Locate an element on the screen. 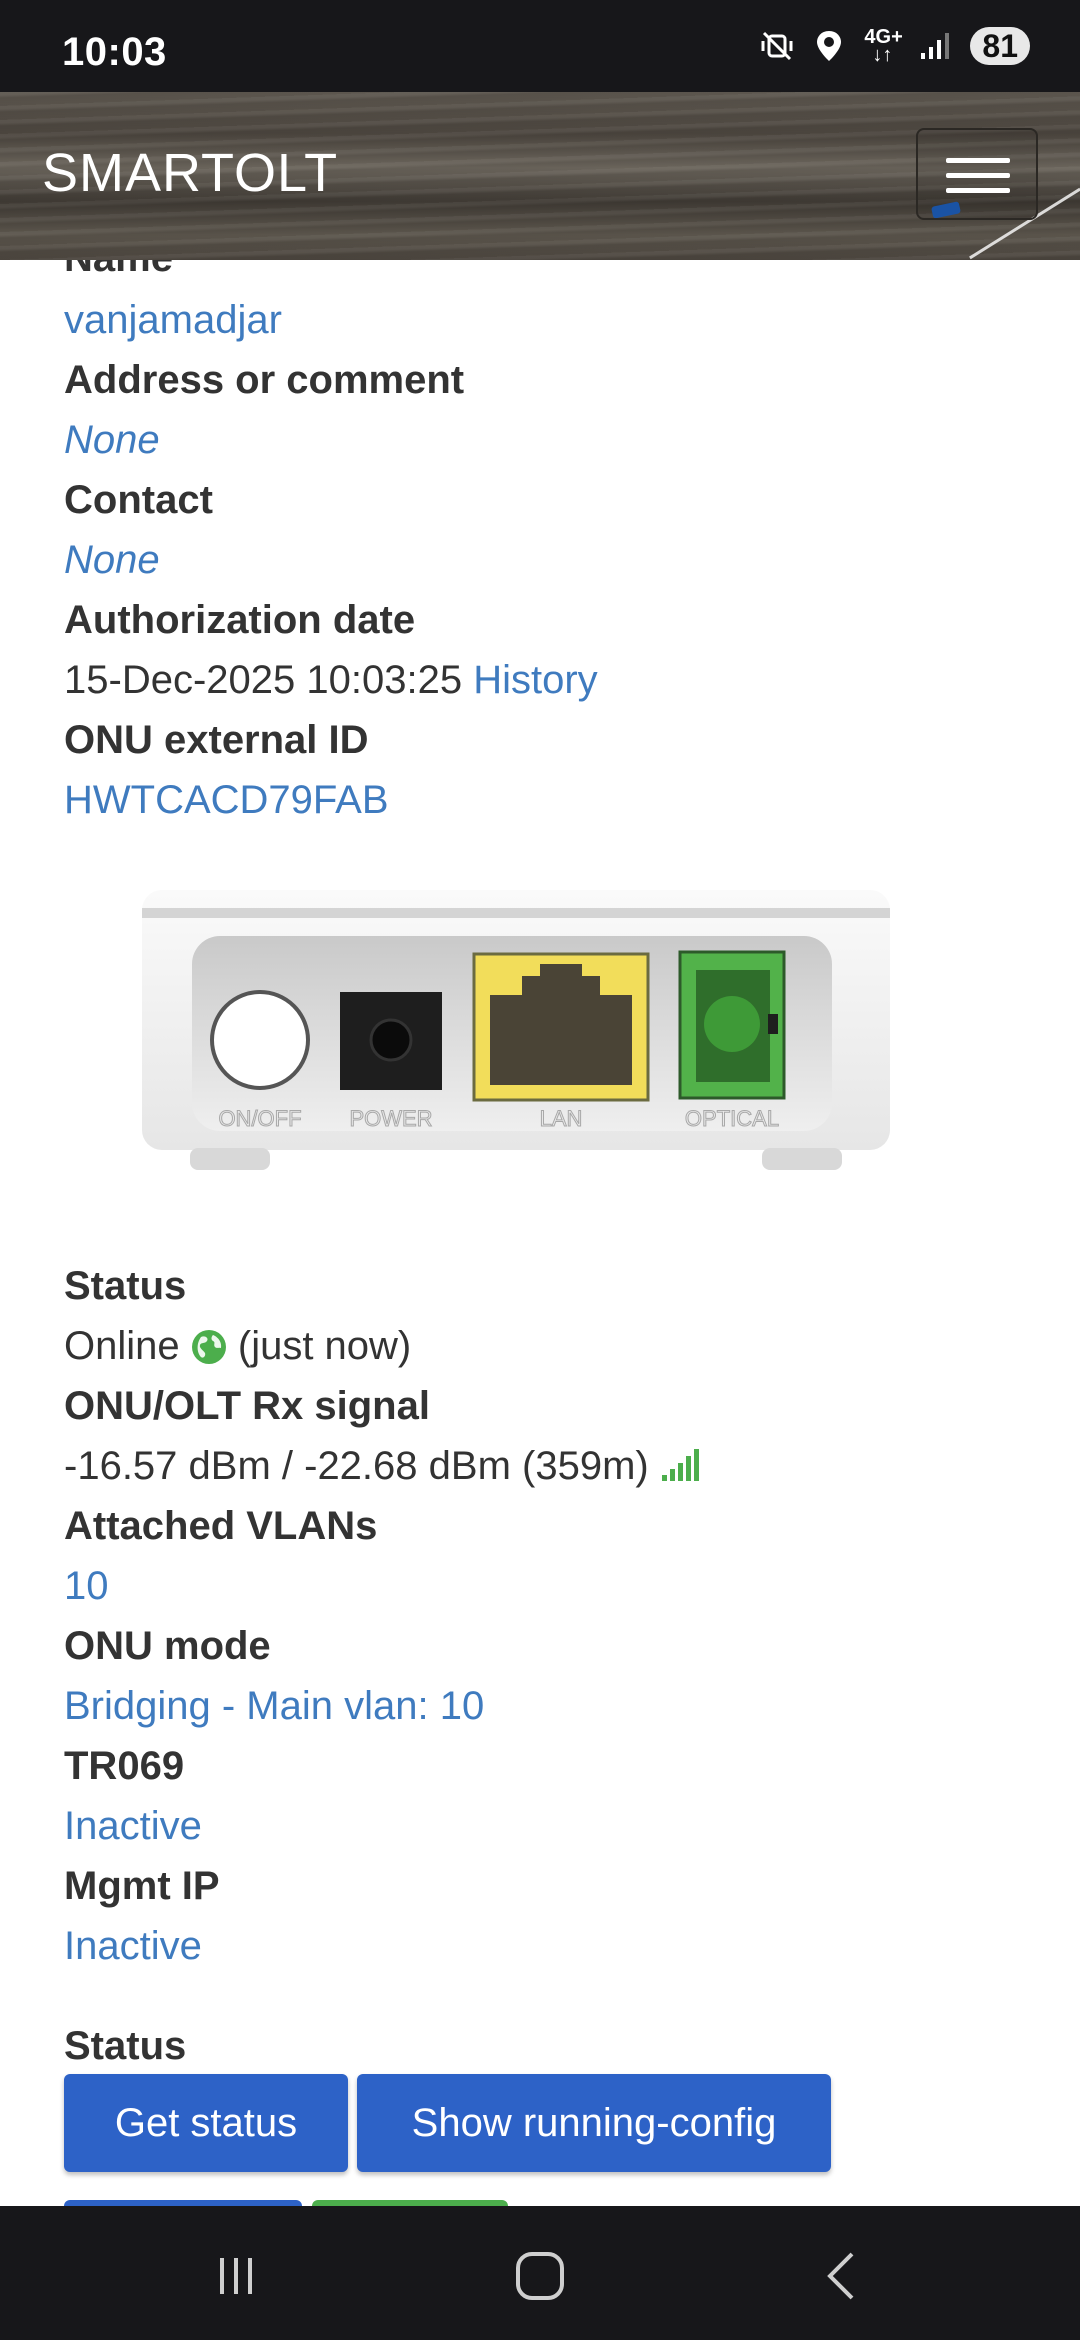 Image resolution: width=1080 pixels, height=2340 pixels. onu-device-image: ON/OFF POWER LAN OPTICAL is located at coordinates (516, 1030).